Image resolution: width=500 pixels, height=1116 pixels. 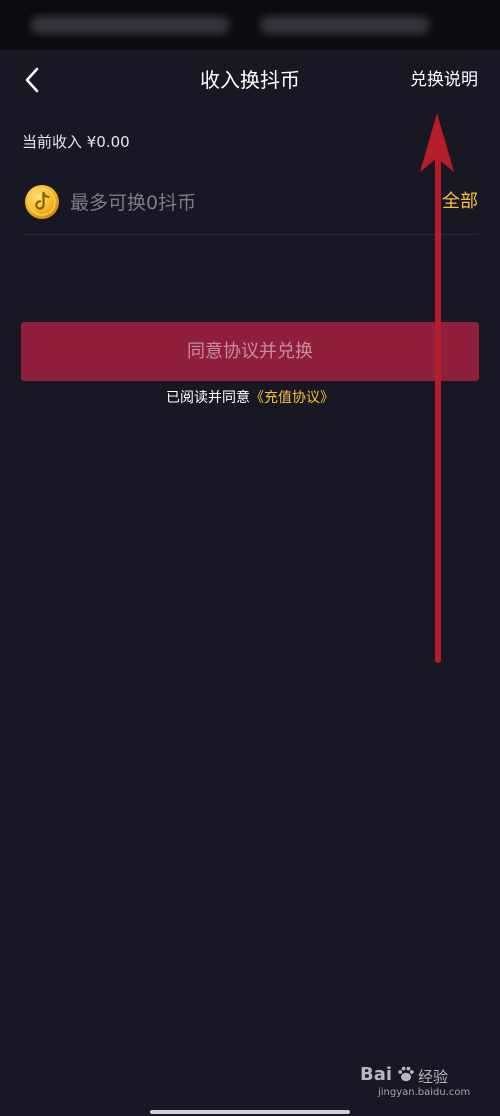 I want to click on watermark-site: jingyan.baidu.com, so click(x=424, y=1092).